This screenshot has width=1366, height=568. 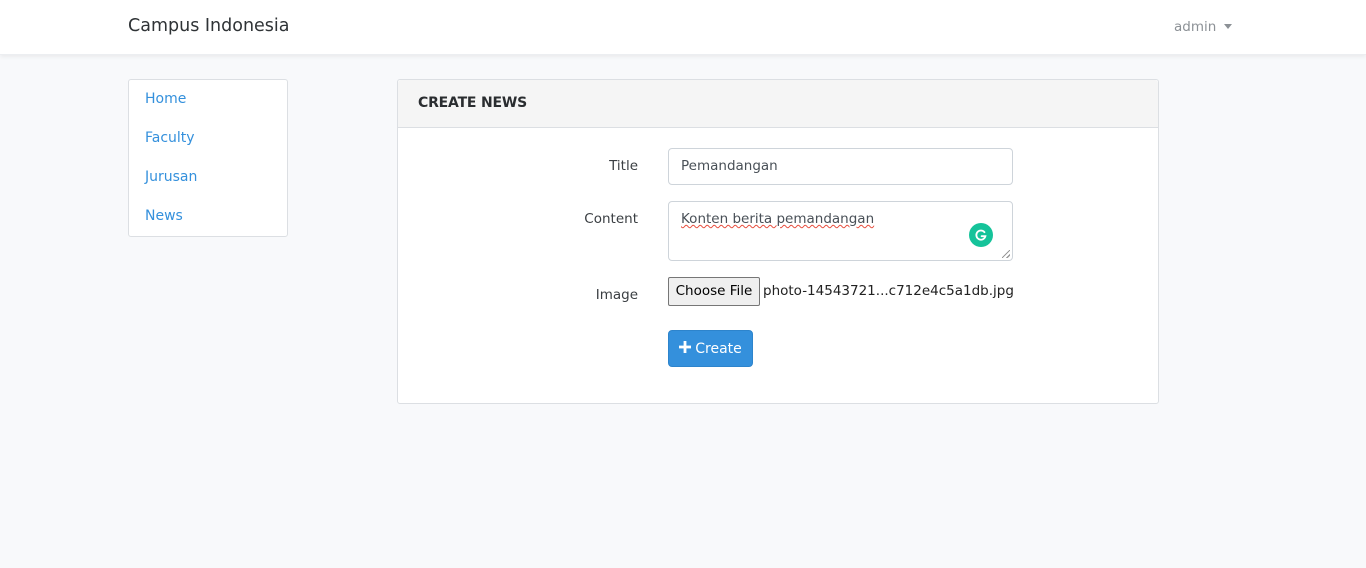 I want to click on resize-handle, so click(x=1006, y=254).